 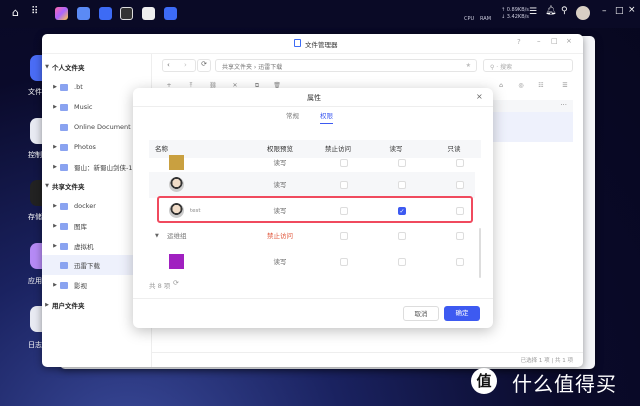 I want to click on item-label: .bt, so click(x=78, y=87).